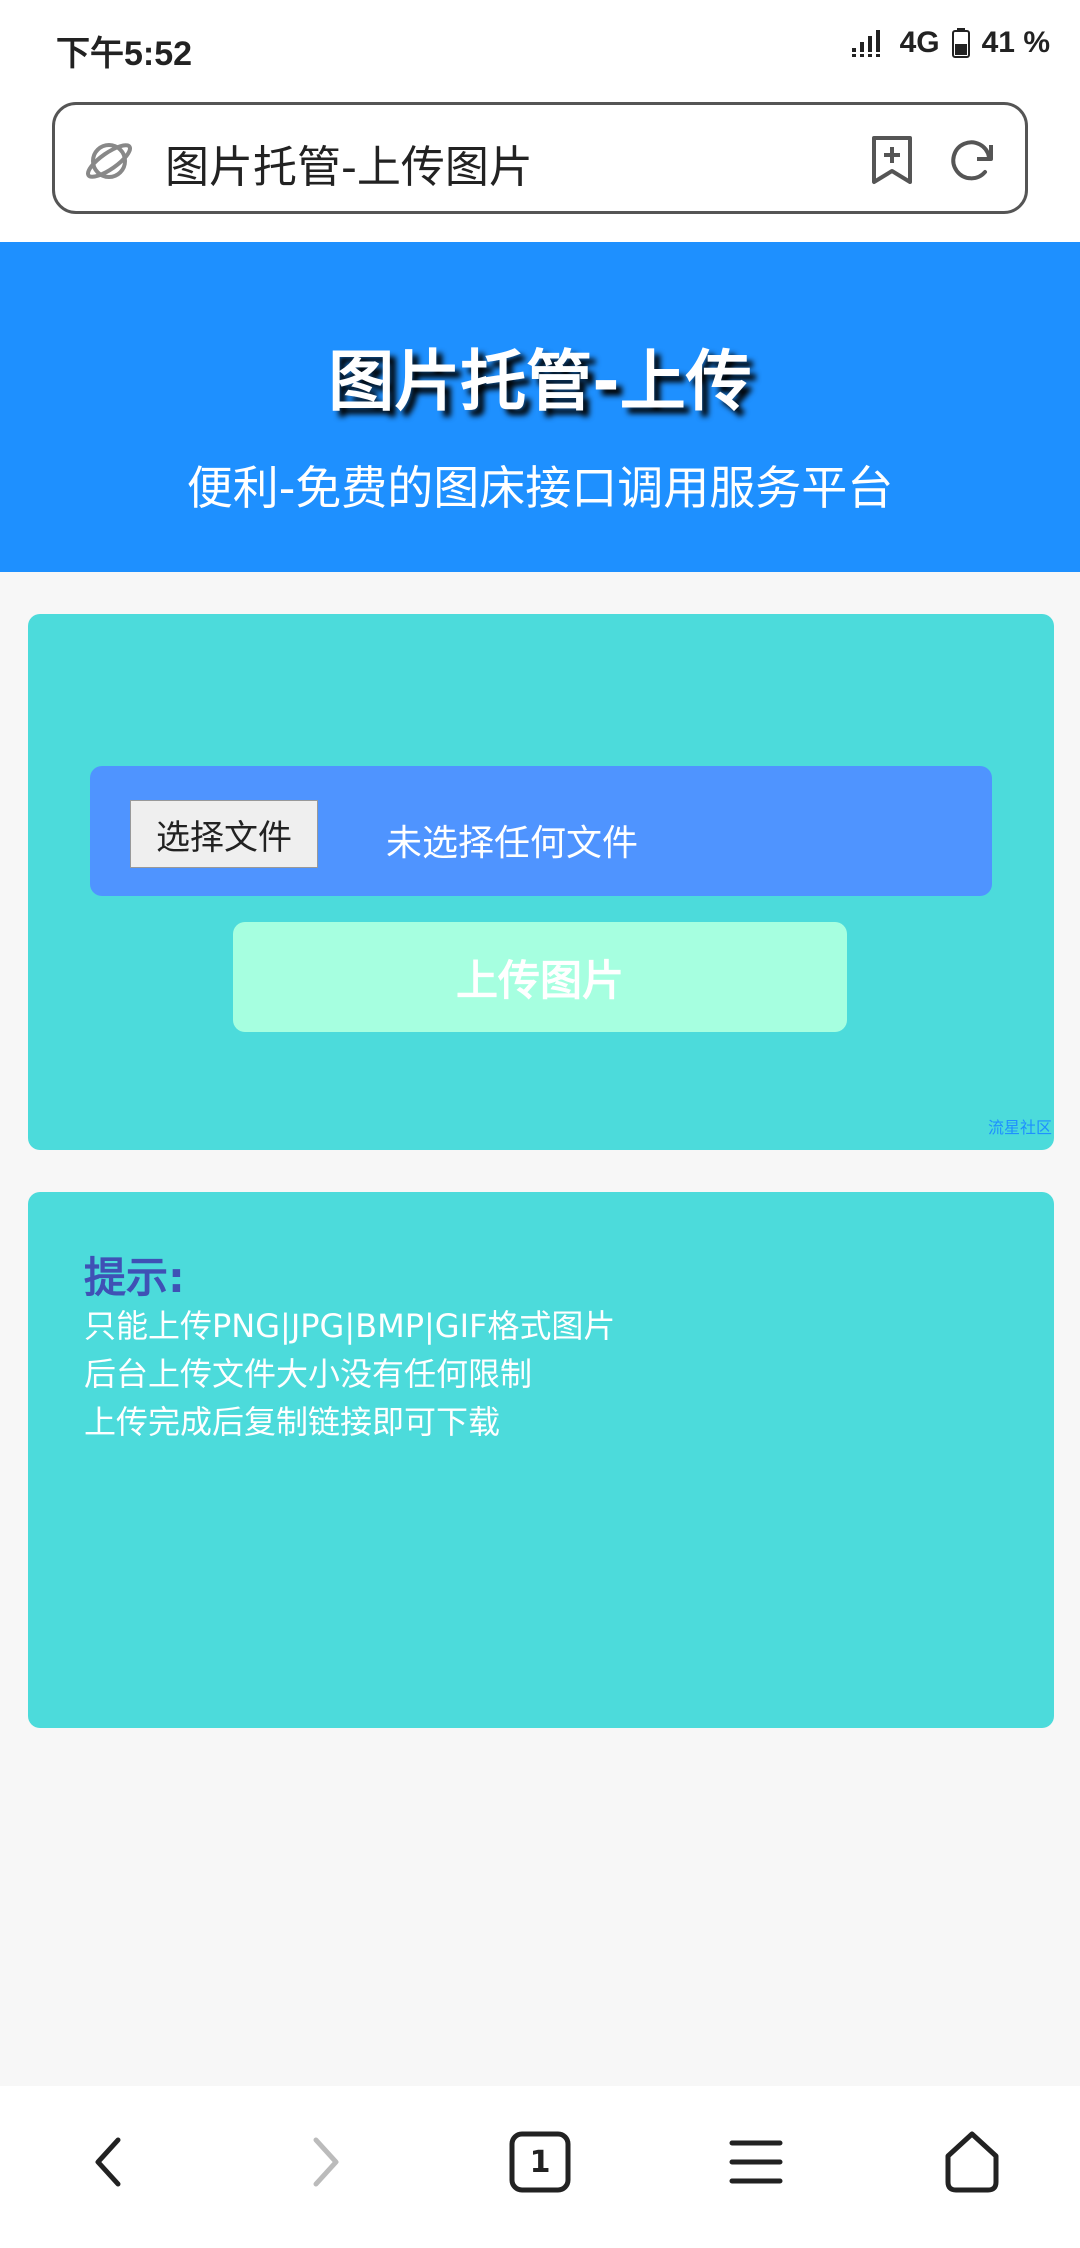 The image size is (1080, 2248). I want to click on menu-icon, so click(756, 2162).